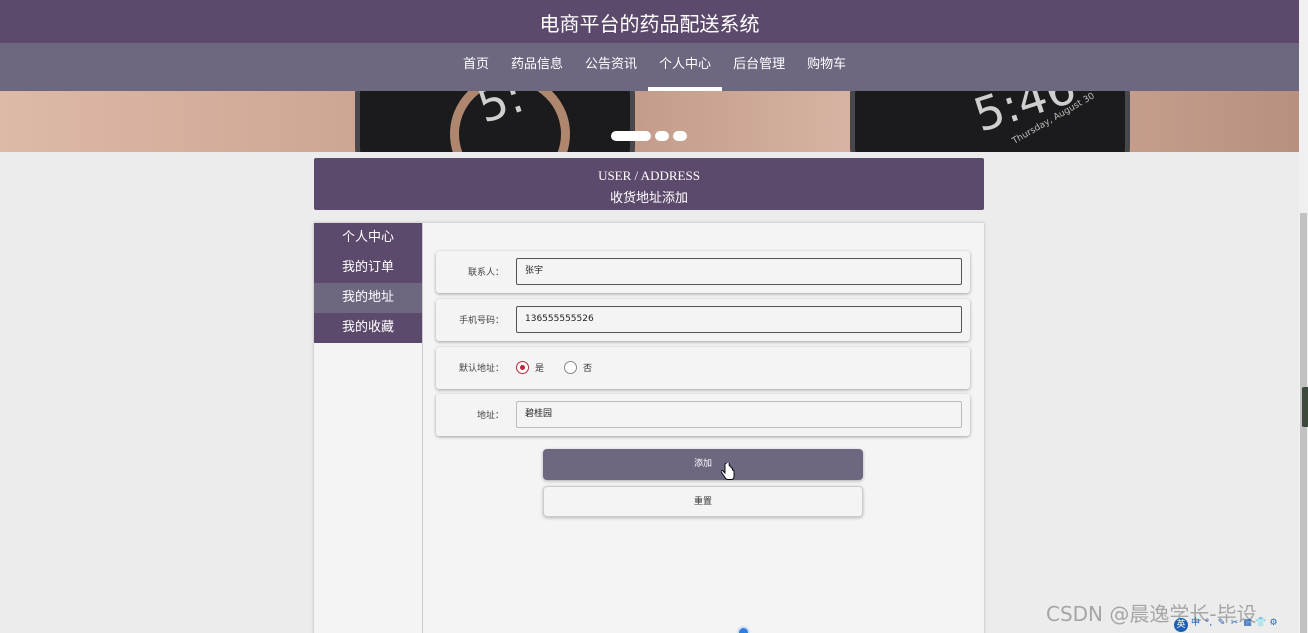 Image resolution: width=1308 pixels, height=633 pixels. I want to click on sidebar-item-my-orders: 我的订单, so click(368, 268).